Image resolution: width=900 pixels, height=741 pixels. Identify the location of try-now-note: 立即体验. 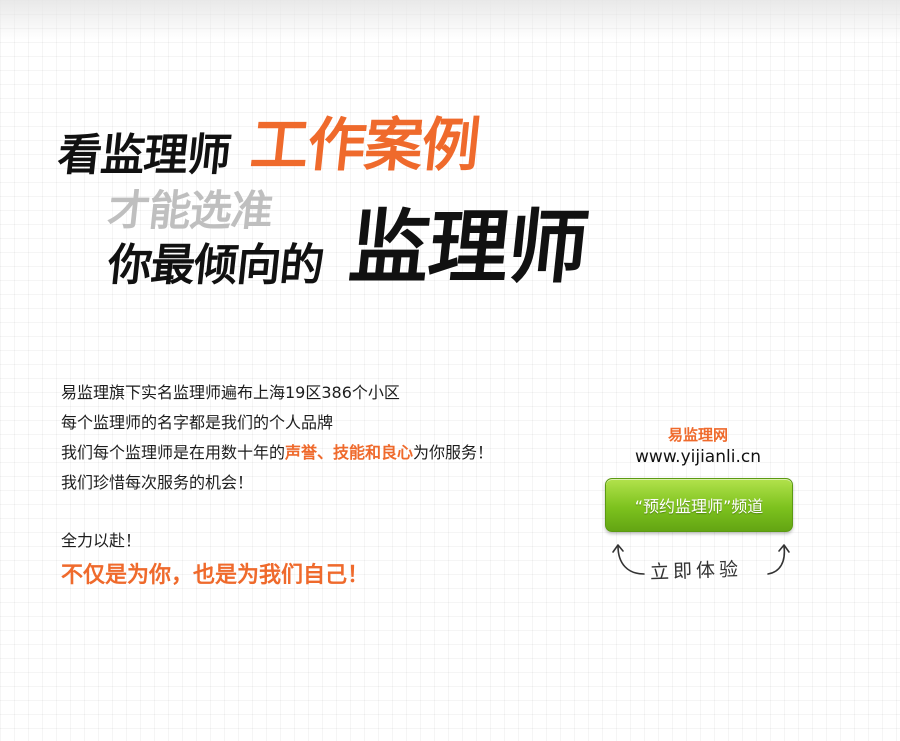
(704, 563).